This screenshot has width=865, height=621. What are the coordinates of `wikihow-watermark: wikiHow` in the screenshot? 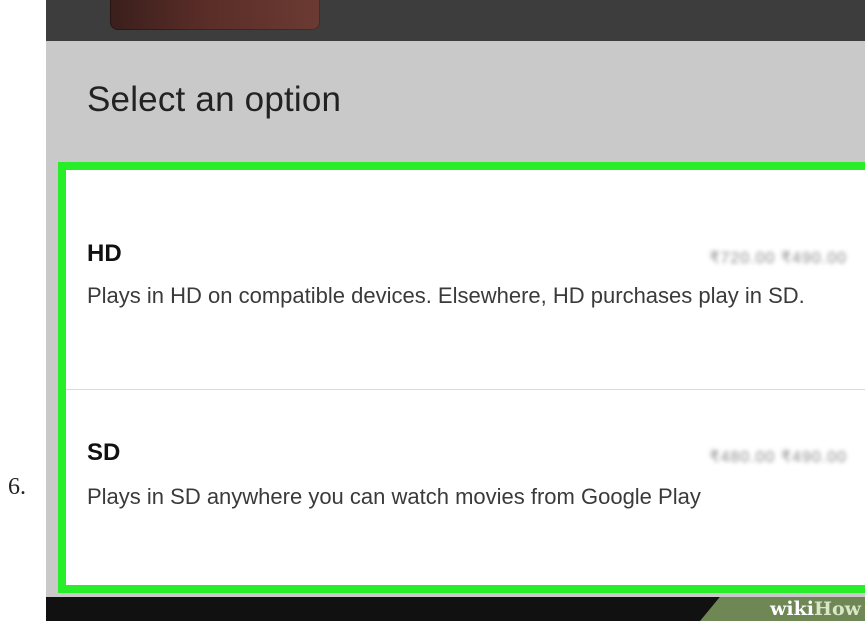 It's located at (815, 609).